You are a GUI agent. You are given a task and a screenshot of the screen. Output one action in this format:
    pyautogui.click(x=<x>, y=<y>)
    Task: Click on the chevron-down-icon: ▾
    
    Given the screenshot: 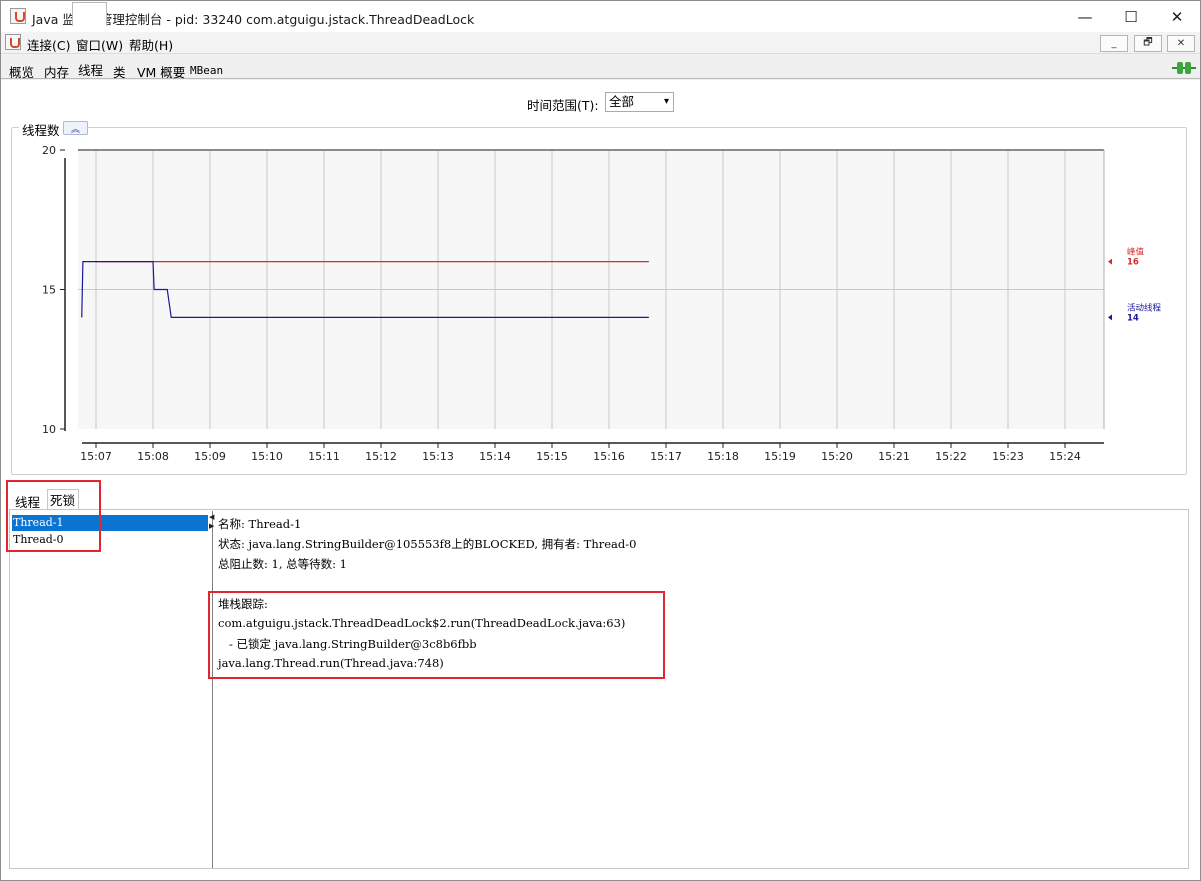 What is the action you would take?
    pyautogui.click(x=666, y=101)
    